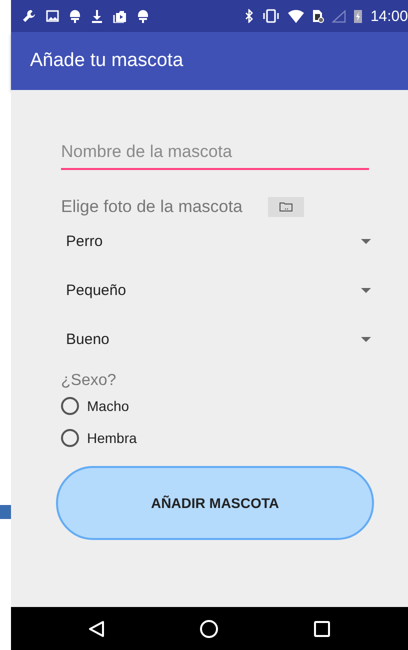 Image resolution: width=408 pixels, height=650 pixels. Describe the element at coordinates (99, 438) in the screenshot. I see `radio-option: Hembra` at that location.